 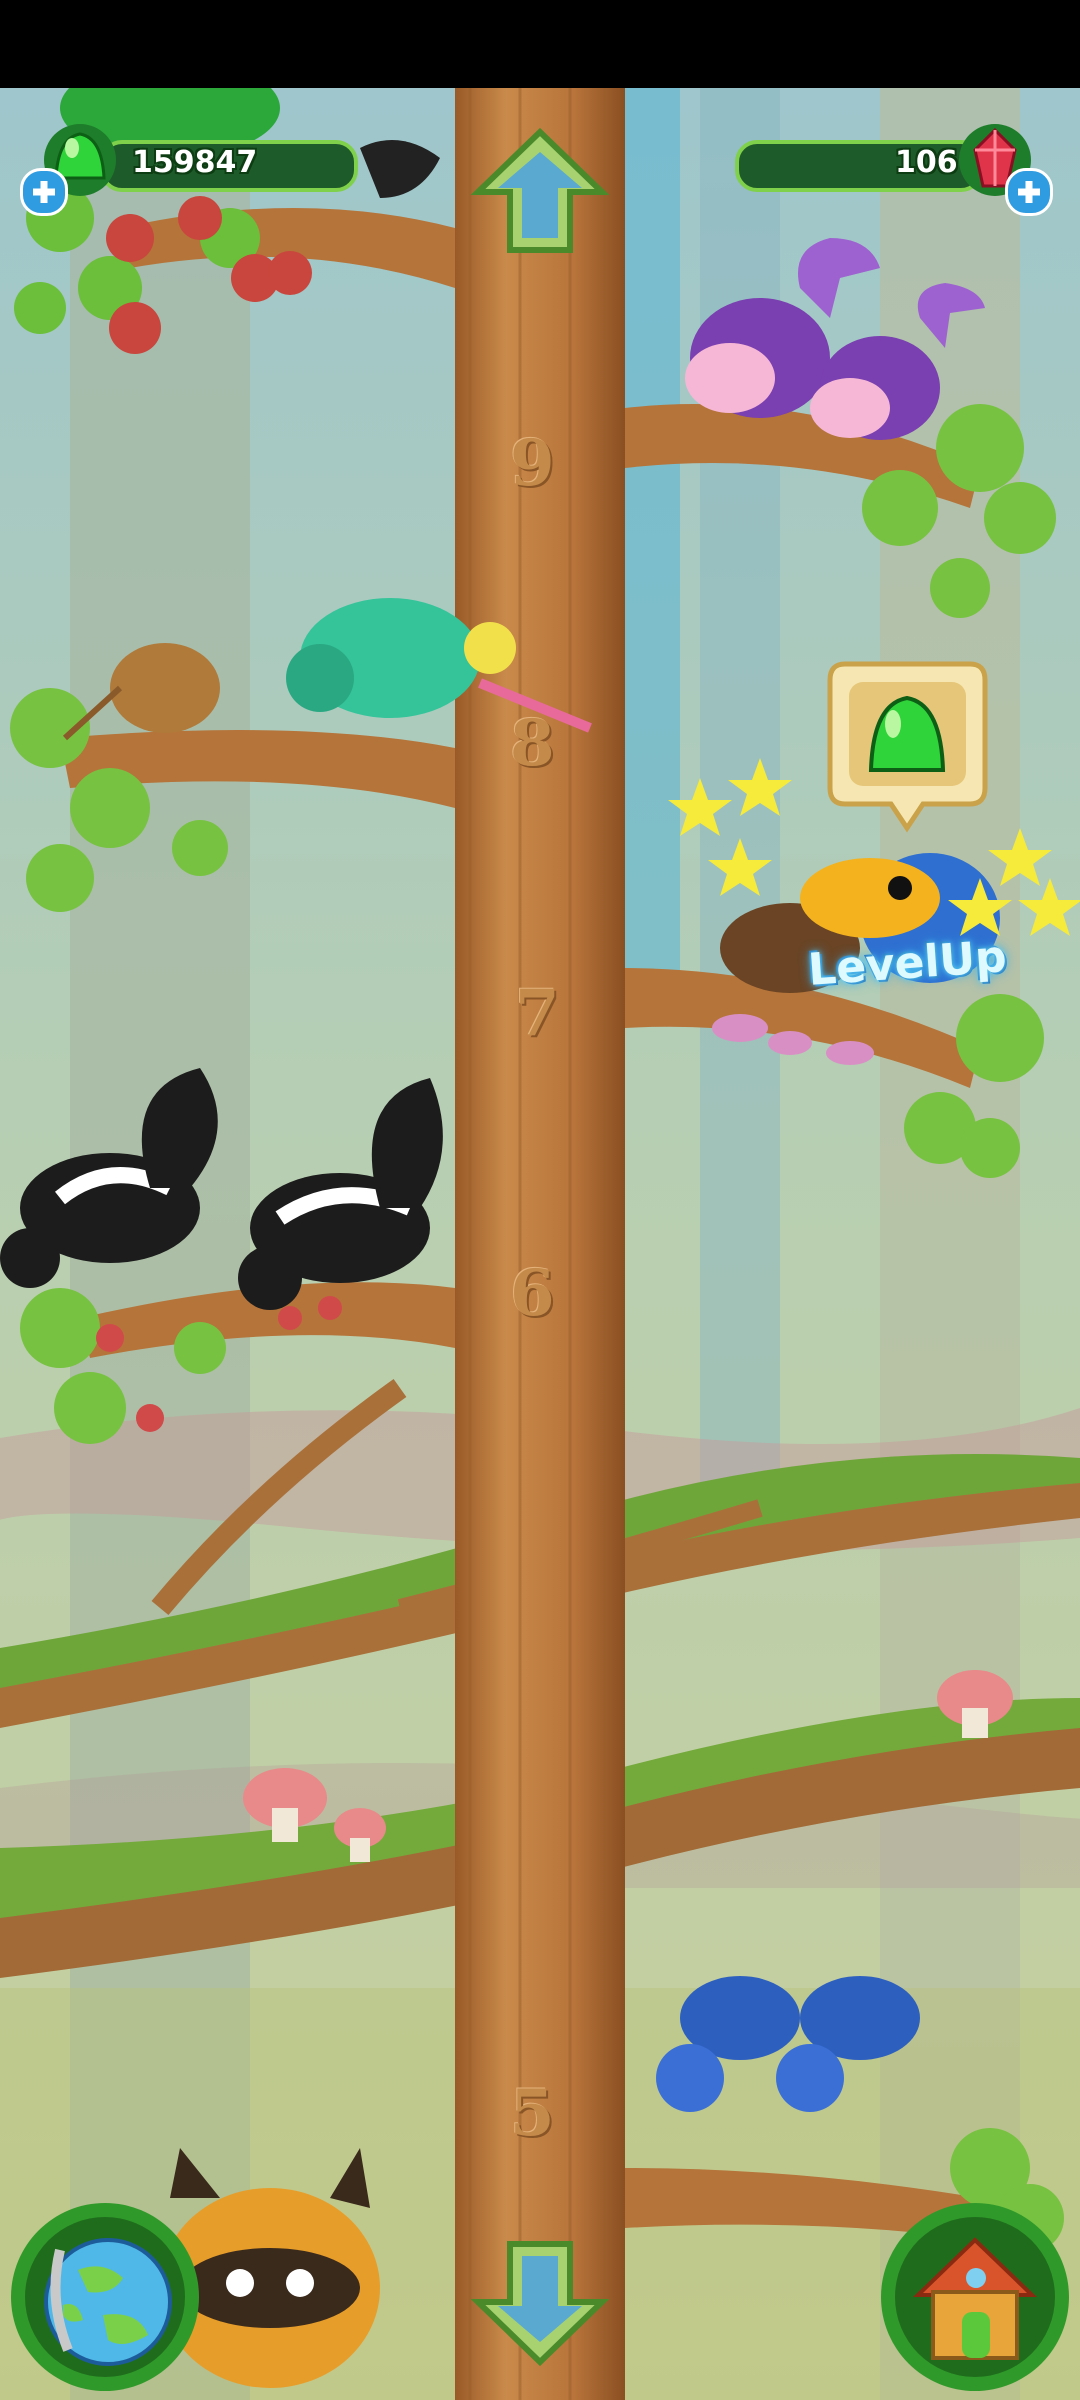 I want to click on world-map-button, so click(x=105, y=2297).